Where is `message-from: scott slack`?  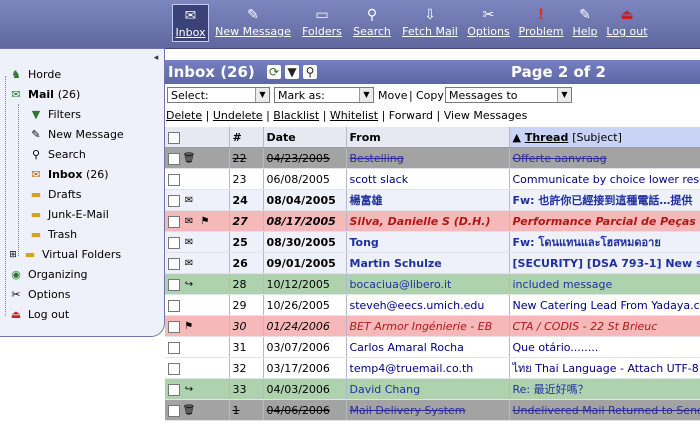
message-from: scott slack is located at coordinates (428, 179).